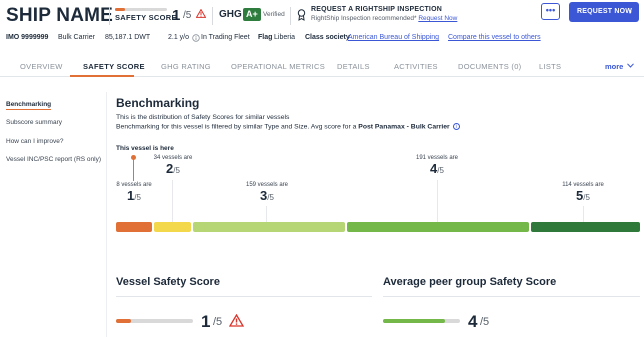  What do you see at coordinates (414, 321) in the screenshot?
I see `peer-score-bar-fill` at bounding box center [414, 321].